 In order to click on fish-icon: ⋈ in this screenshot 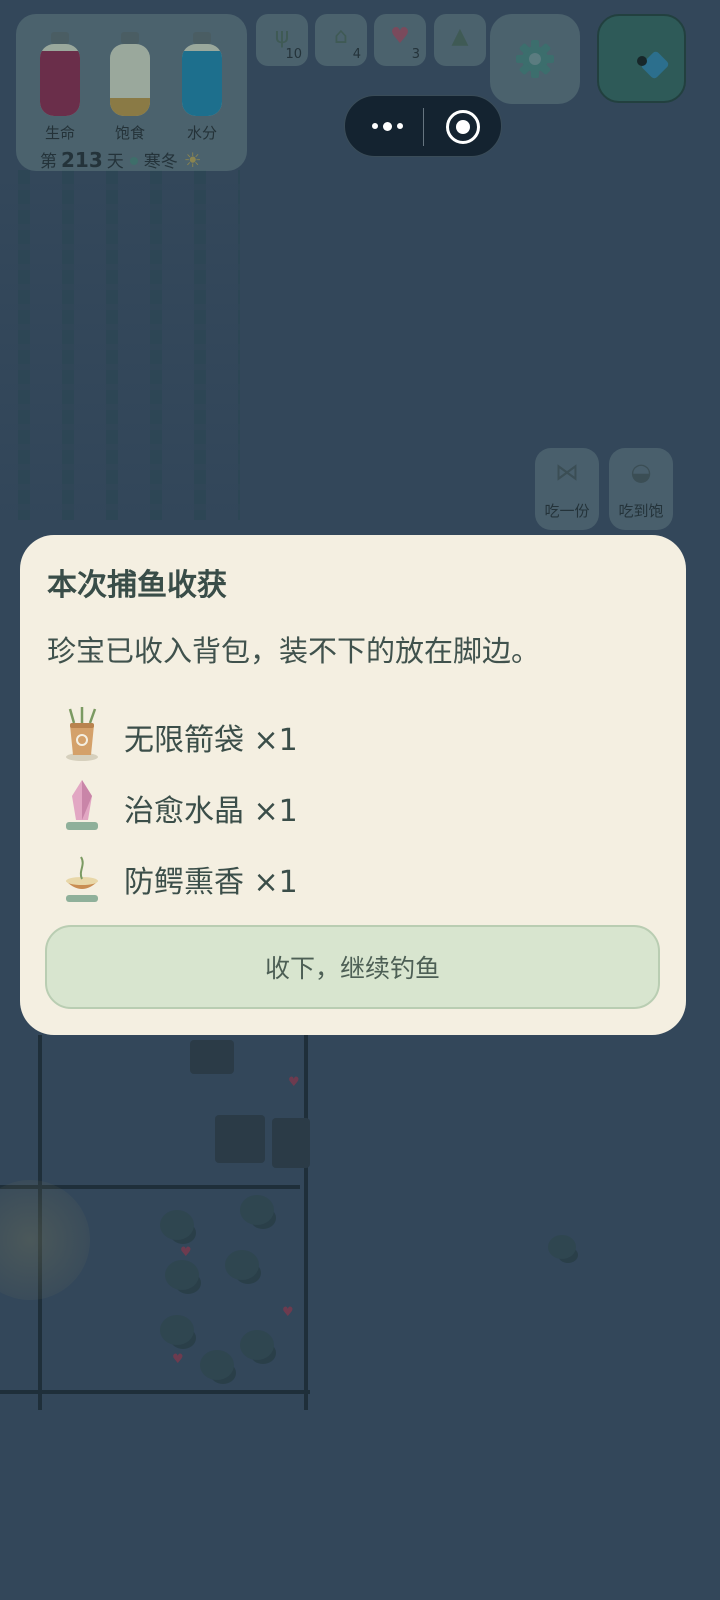, I will do `click(567, 472)`.